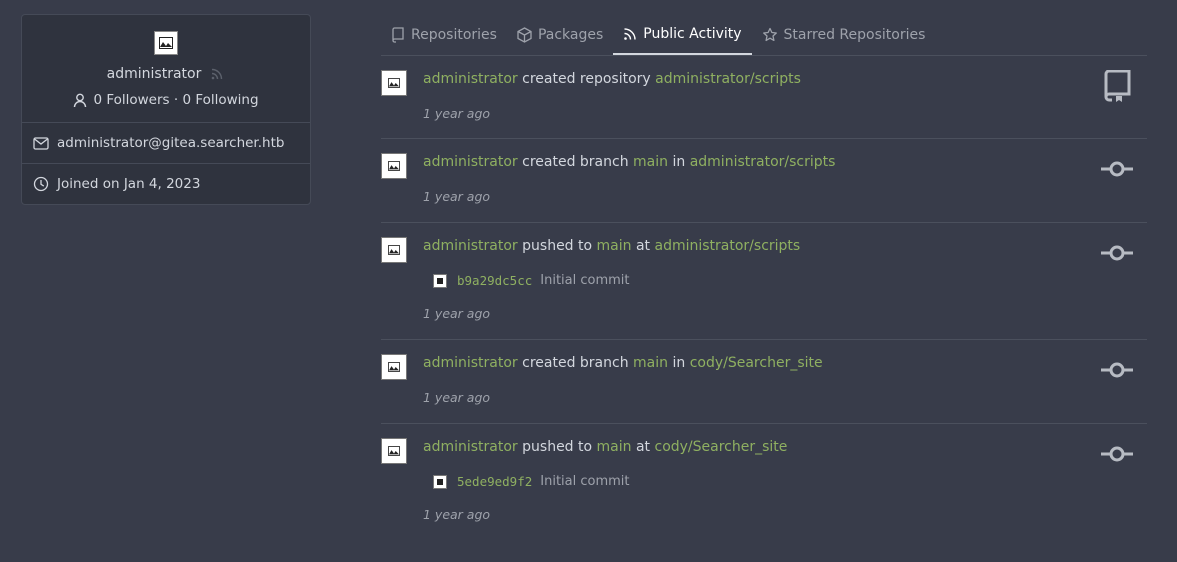 The image size is (1177, 562). I want to click on tab-public-activity: Public Activity, so click(682, 35).